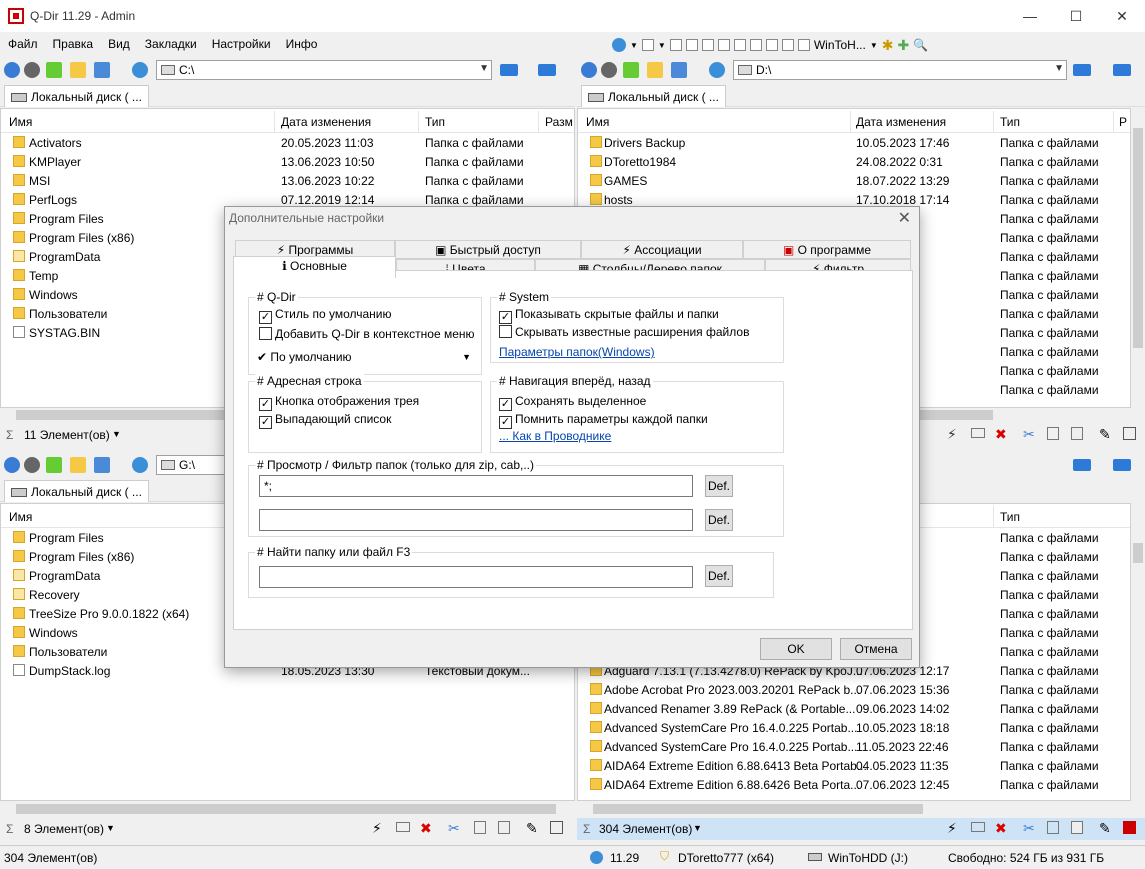 The width and height of the screenshot is (1145, 869). What do you see at coordinates (1122, 16) in the screenshot?
I see `close-button: ✕` at bounding box center [1122, 16].